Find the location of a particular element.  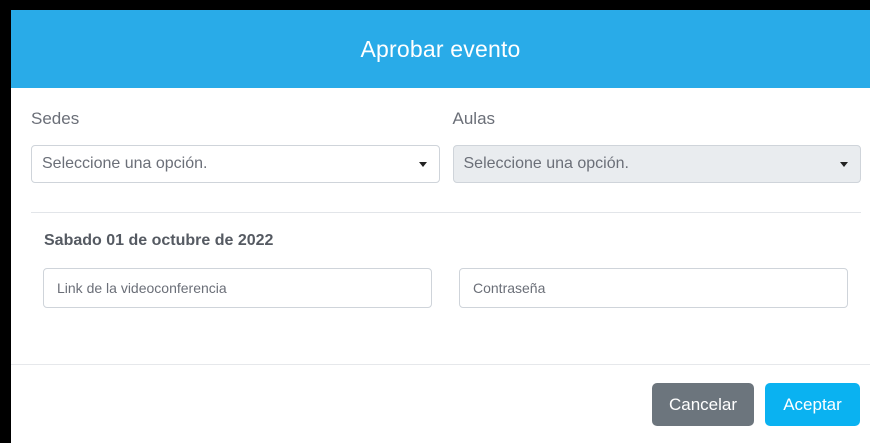

sedes-label: Sedes is located at coordinates (55, 118).